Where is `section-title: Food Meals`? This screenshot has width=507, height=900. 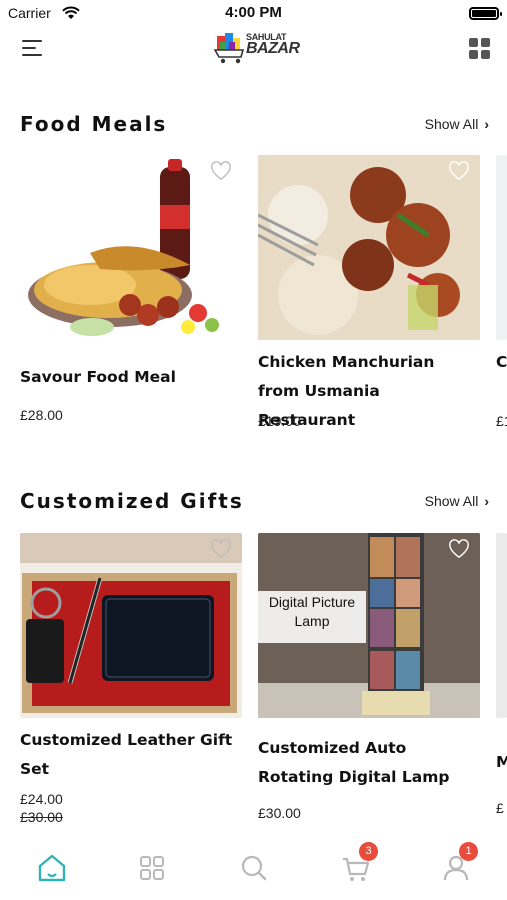 section-title: Food Meals is located at coordinates (94, 124).